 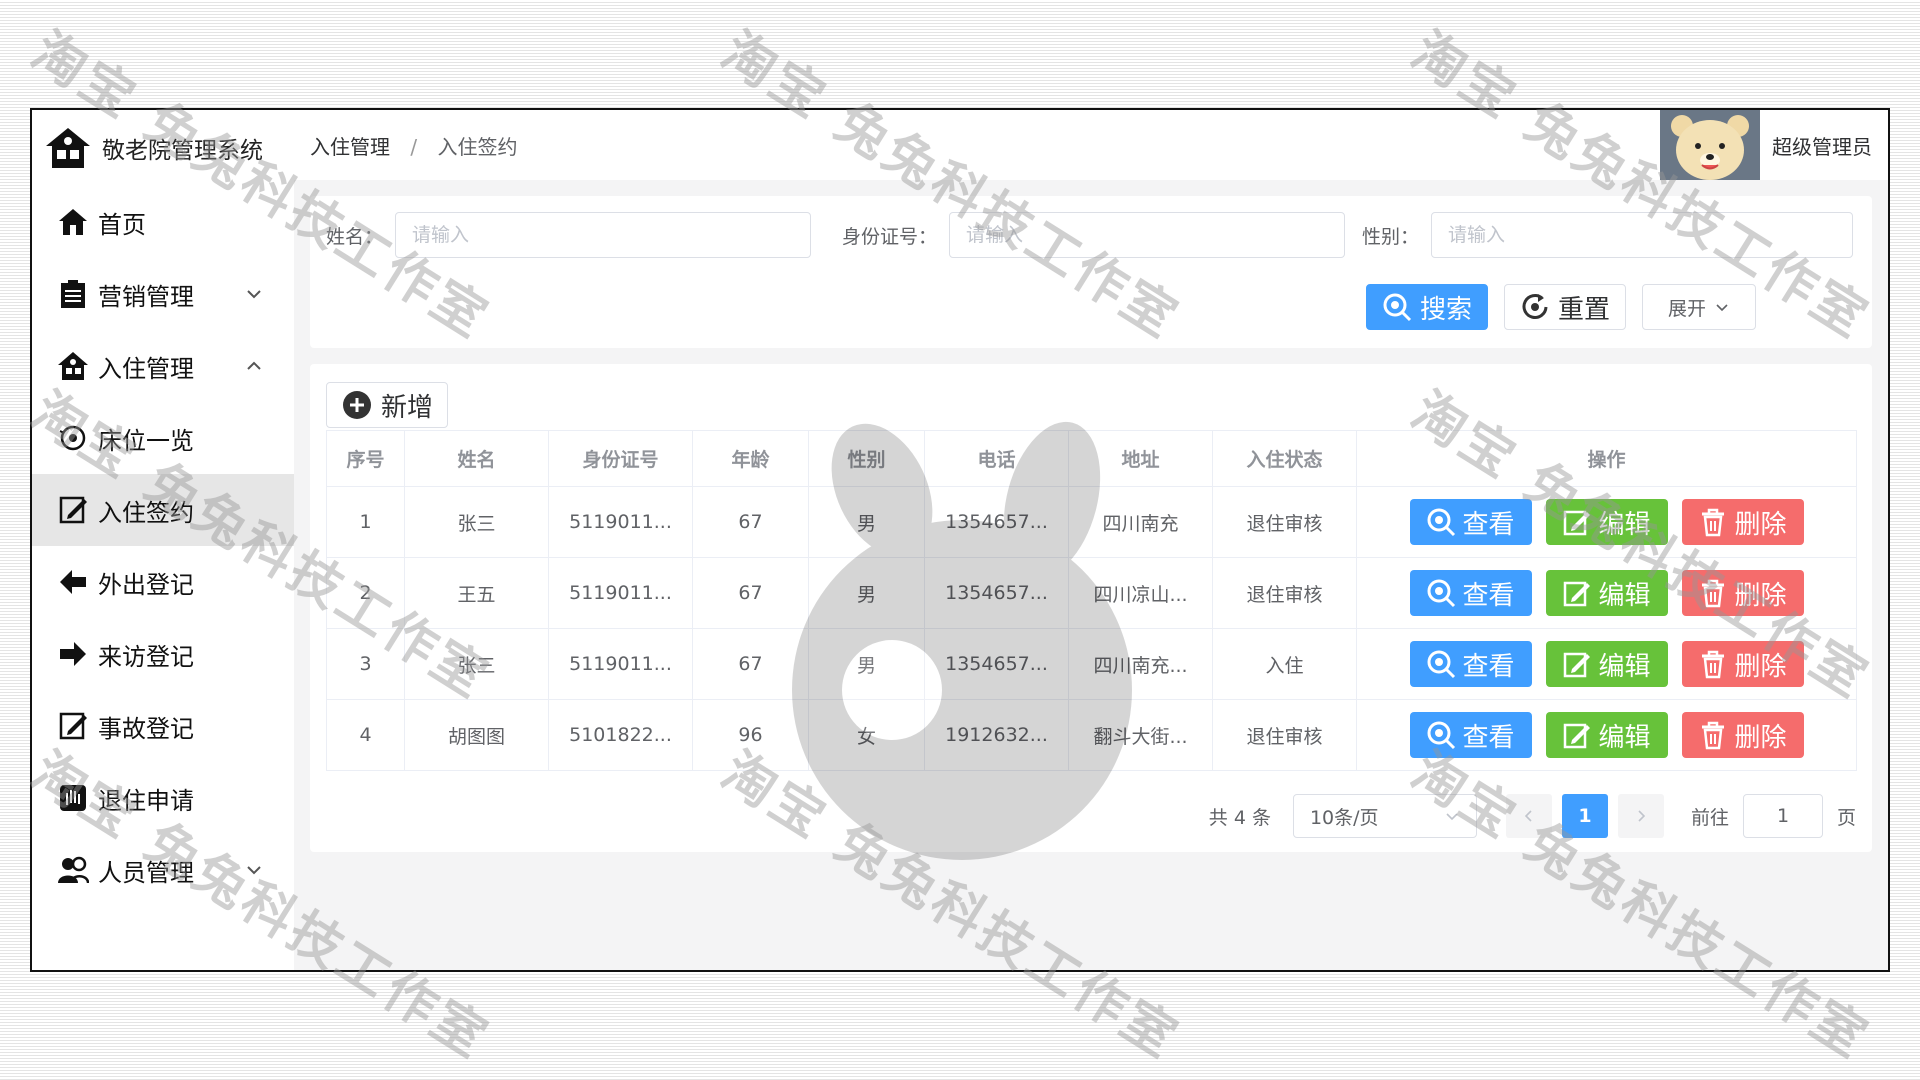 I want to click on goto-label: 前往, so click(x=1709, y=817).